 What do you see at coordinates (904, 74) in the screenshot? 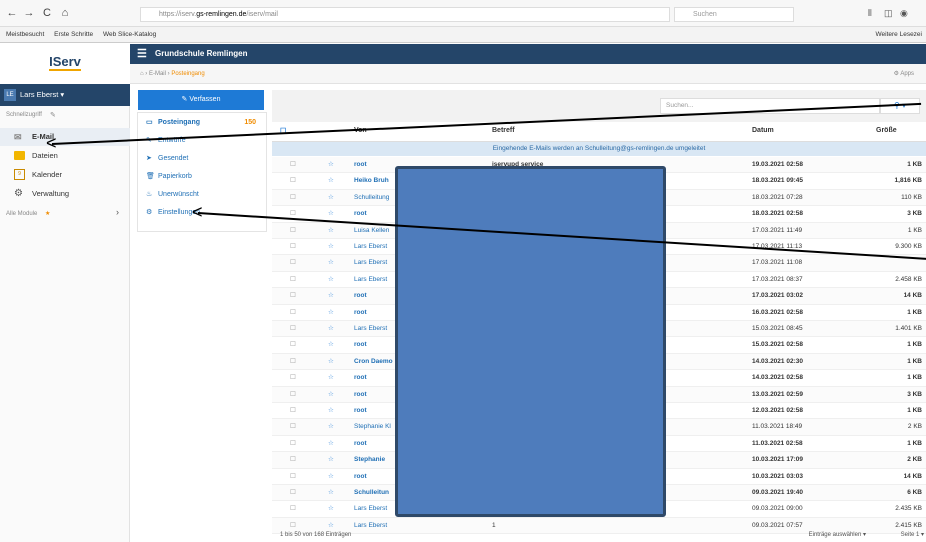
I see `apps-link: ⚙ Apps` at bounding box center [904, 74].